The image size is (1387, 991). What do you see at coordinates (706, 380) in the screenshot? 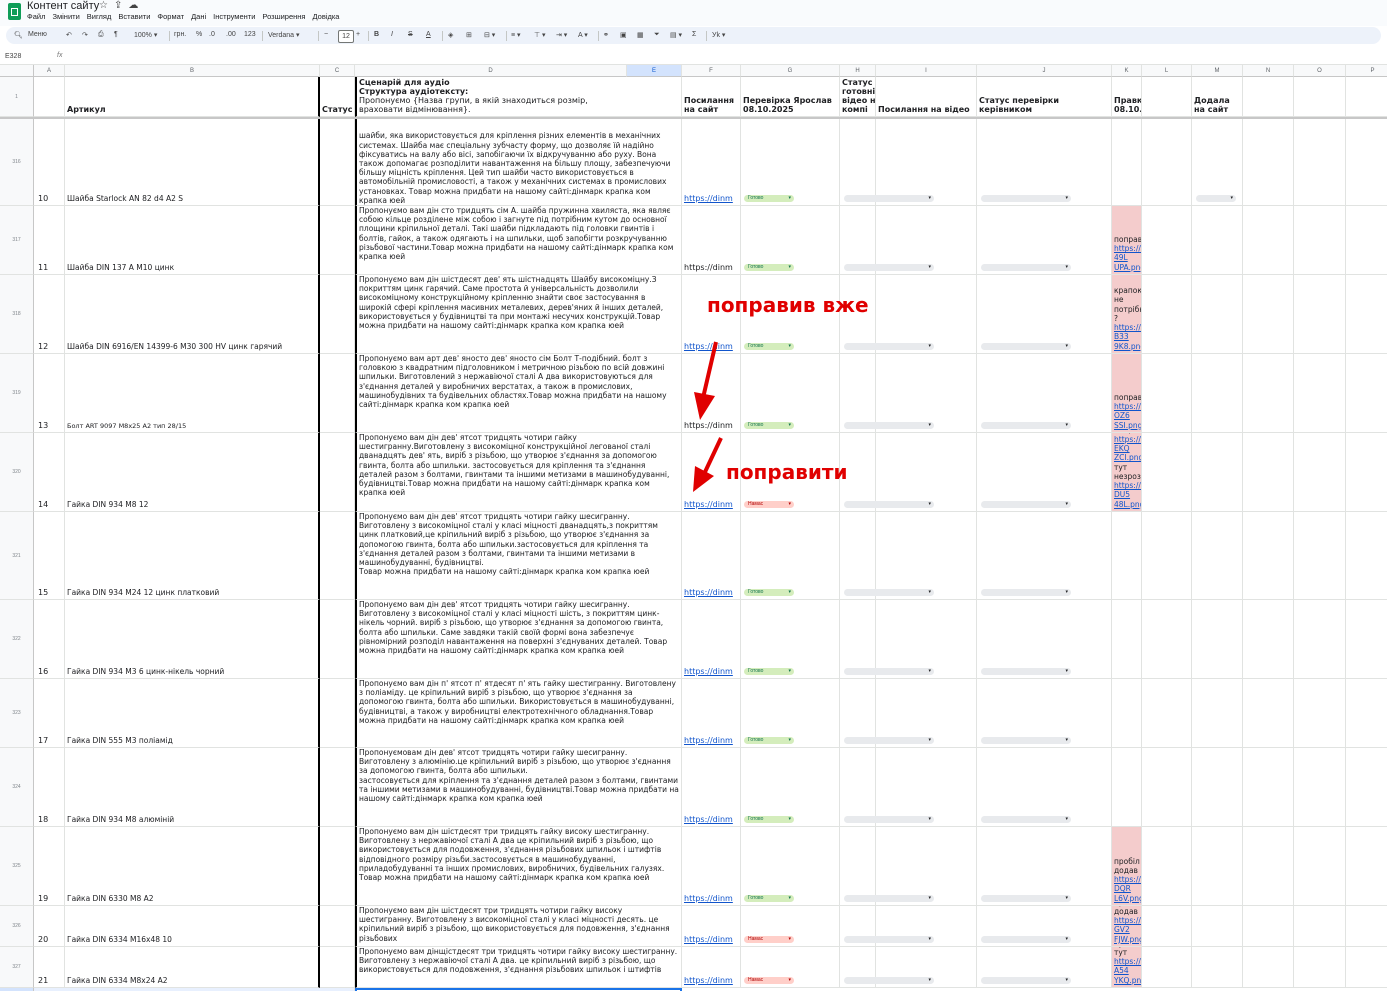
I see `arrow-top` at bounding box center [706, 380].